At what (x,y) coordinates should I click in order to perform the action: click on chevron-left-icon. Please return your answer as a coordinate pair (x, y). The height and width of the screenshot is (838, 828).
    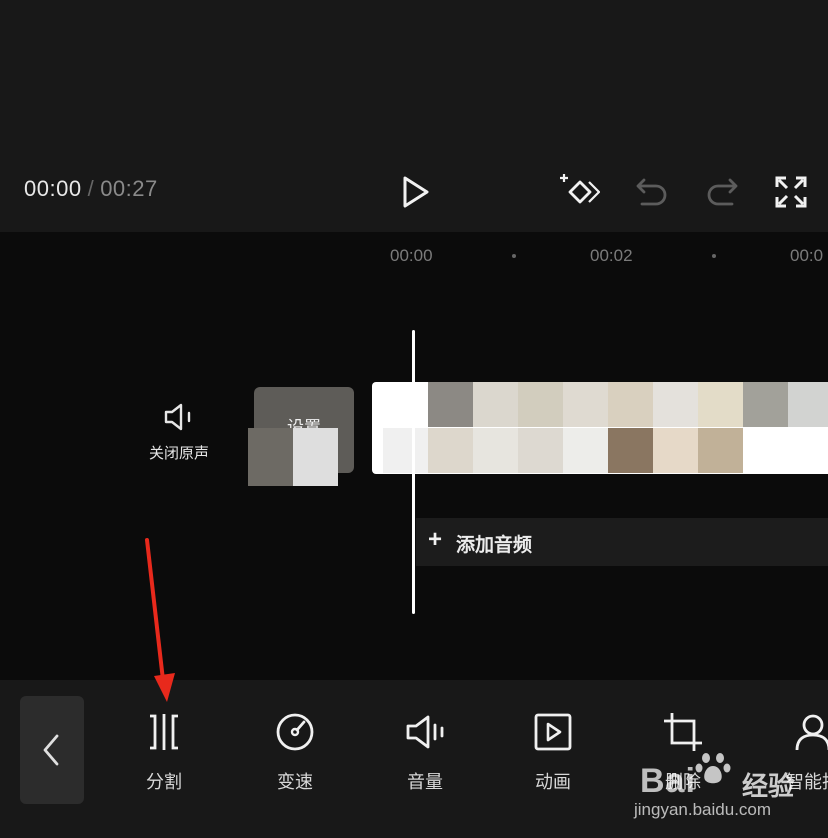
    Looking at the image, I should click on (51, 750).